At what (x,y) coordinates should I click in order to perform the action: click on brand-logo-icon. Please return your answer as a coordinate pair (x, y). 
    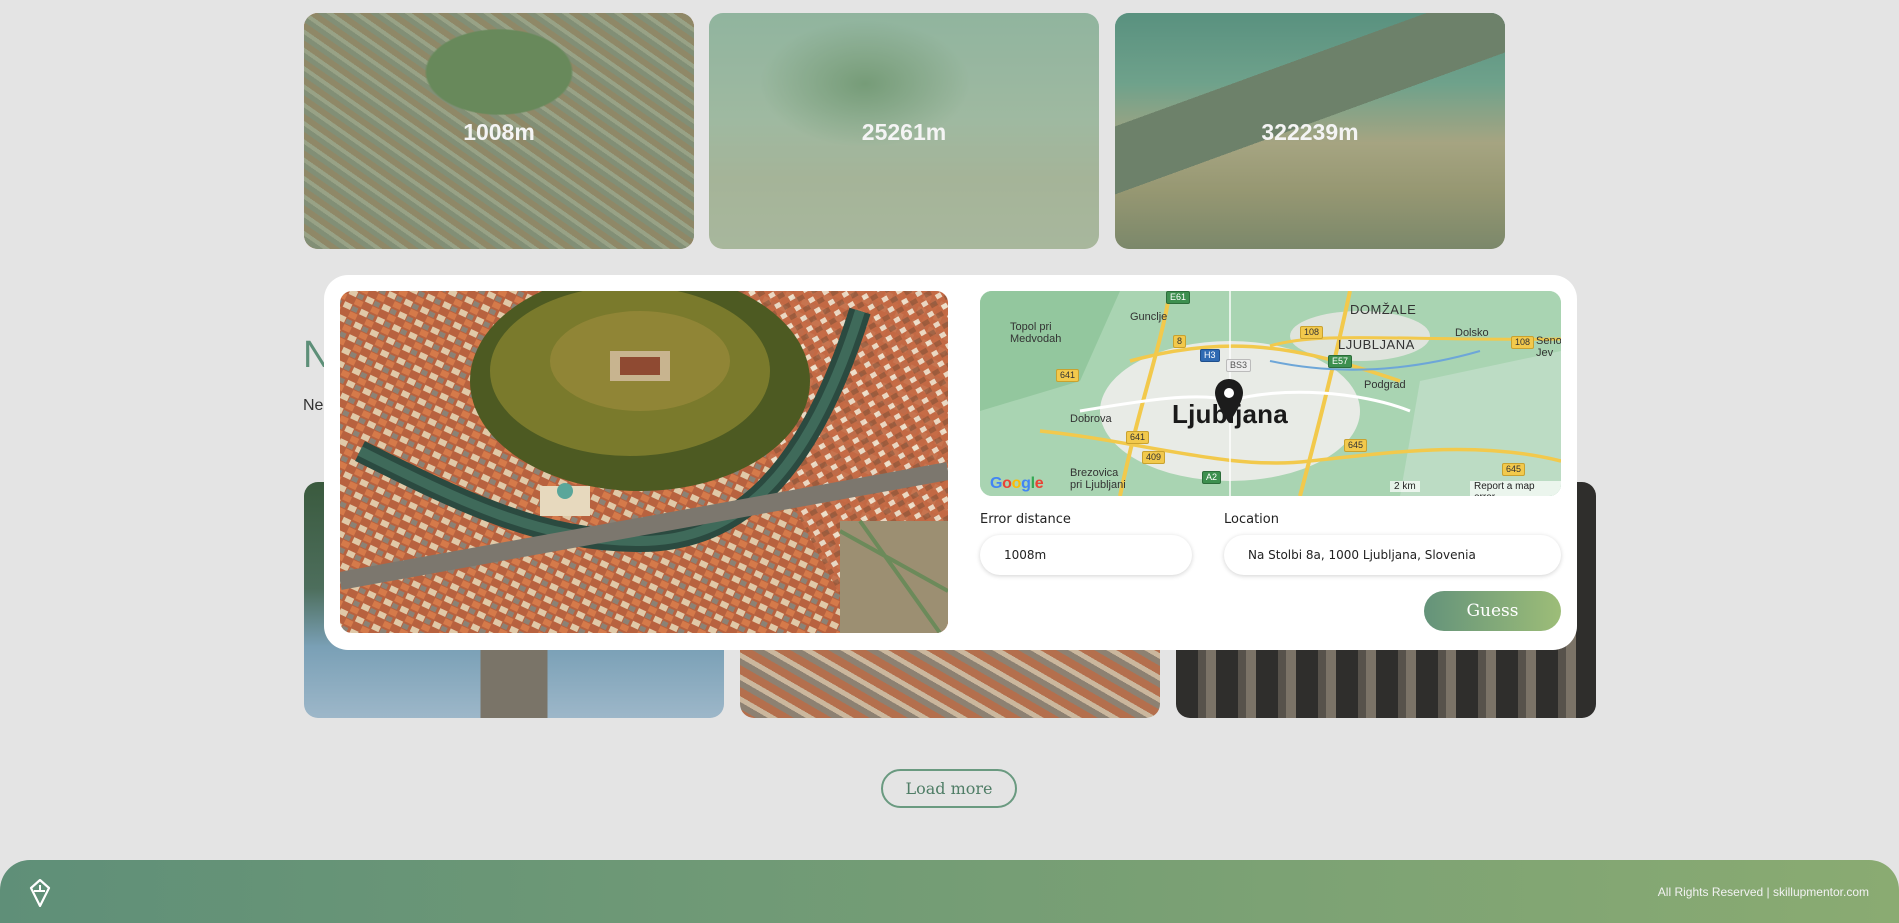
    Looking at the image, I should click on (40, 893).